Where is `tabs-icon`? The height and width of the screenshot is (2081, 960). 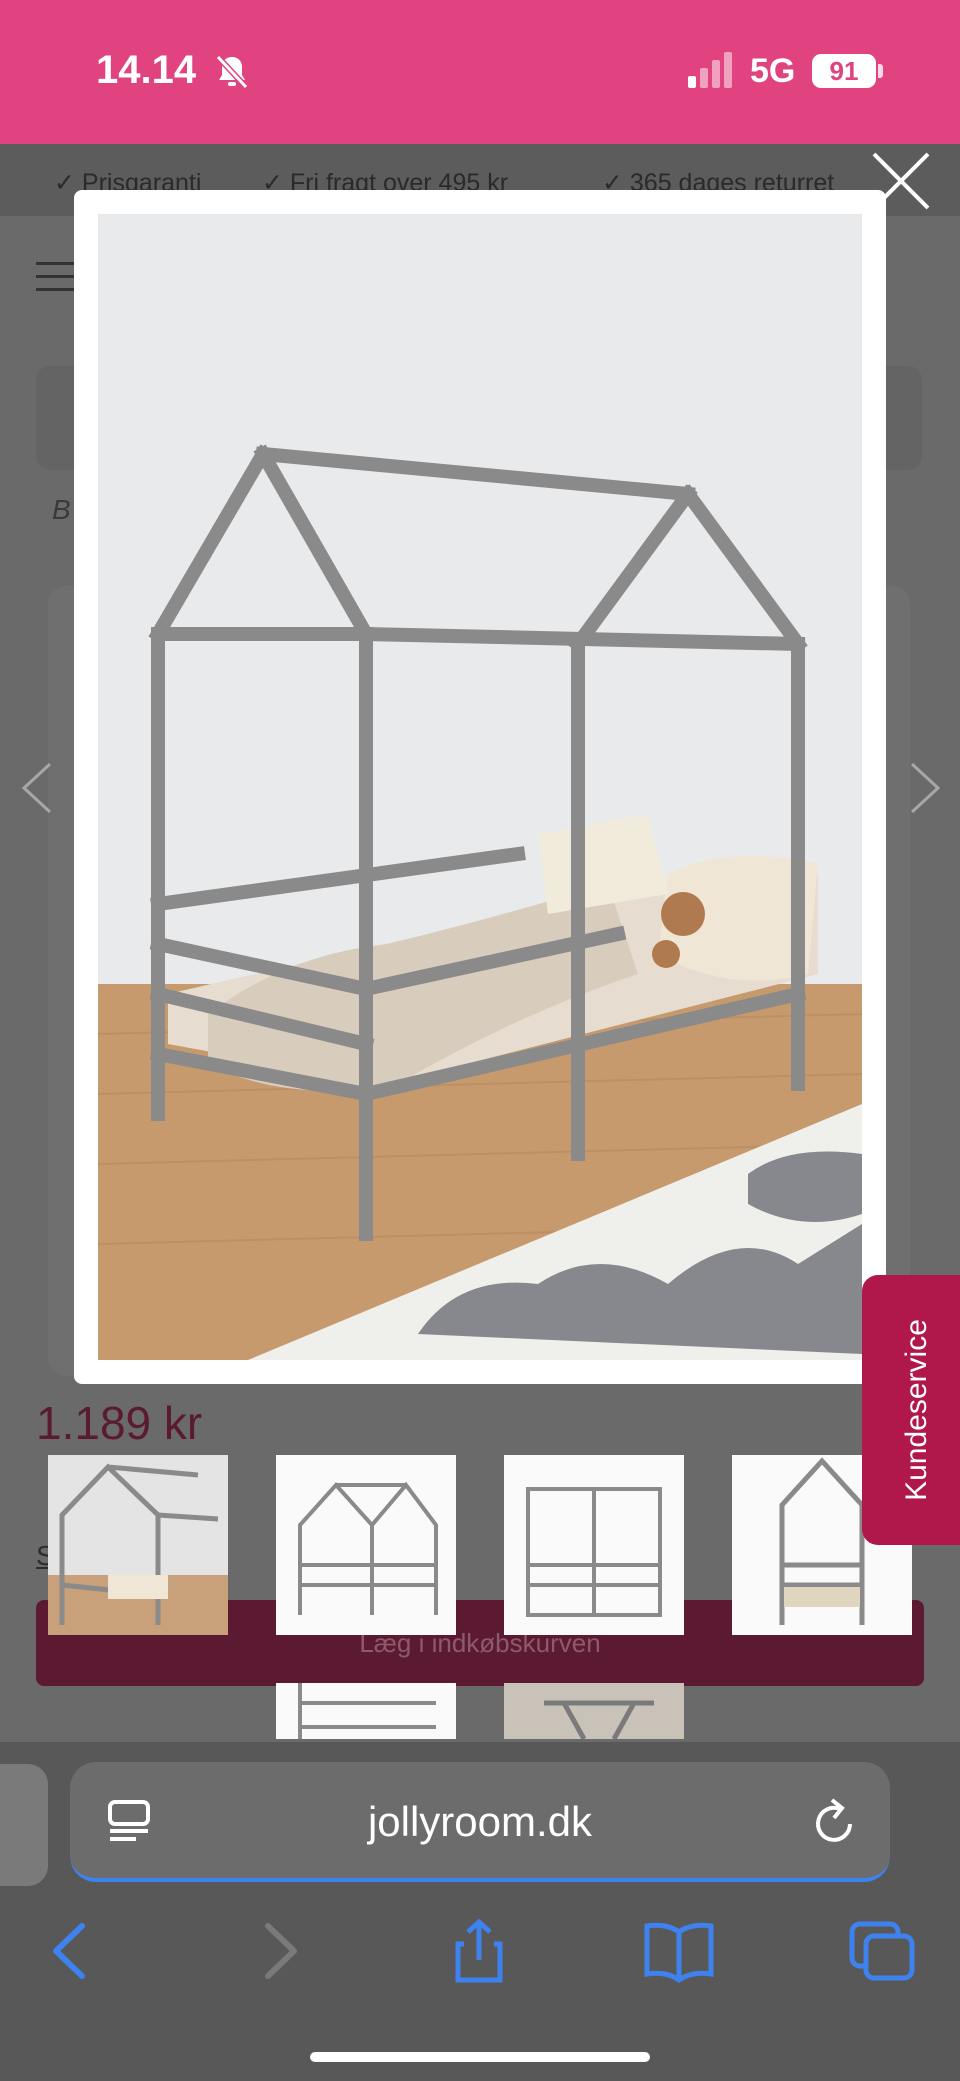
tabs-icon is located at coordinates (883, 1951).